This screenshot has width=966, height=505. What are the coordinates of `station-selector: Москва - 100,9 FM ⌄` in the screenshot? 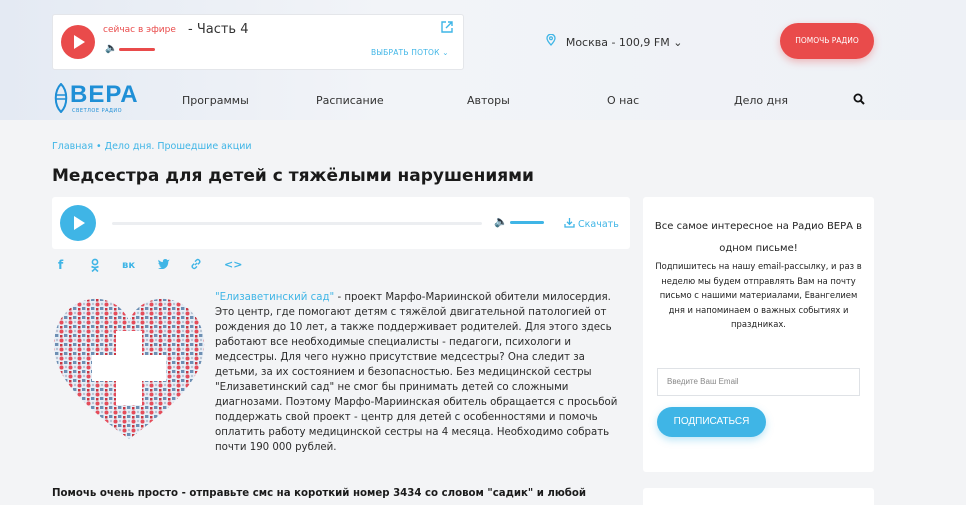 It's located at (614, 41).